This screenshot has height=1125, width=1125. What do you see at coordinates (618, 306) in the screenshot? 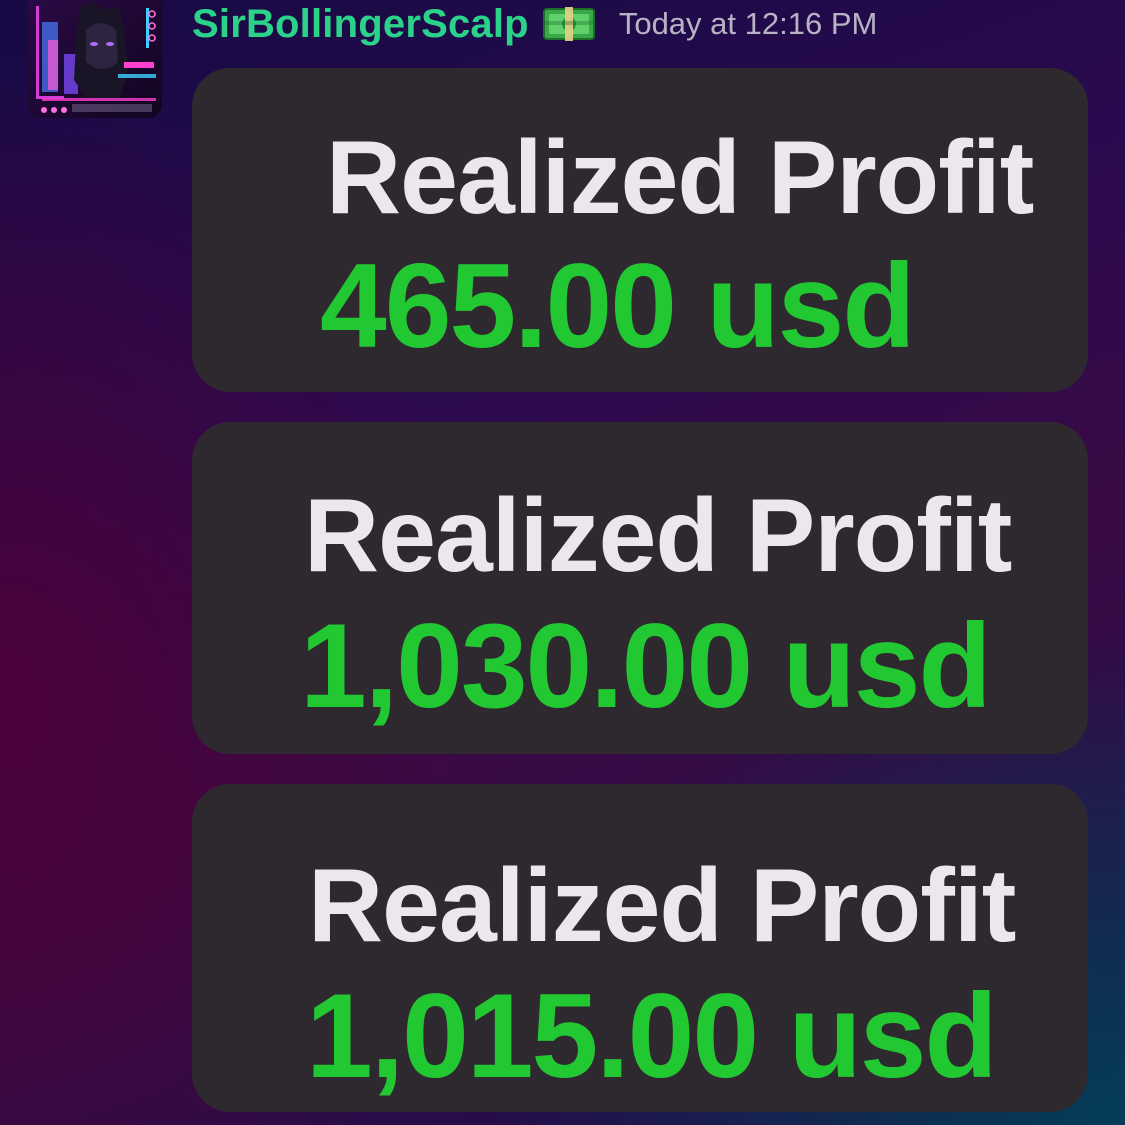
I see `profit-card-value: 465.00 usd` at bounding box center [618, 306].